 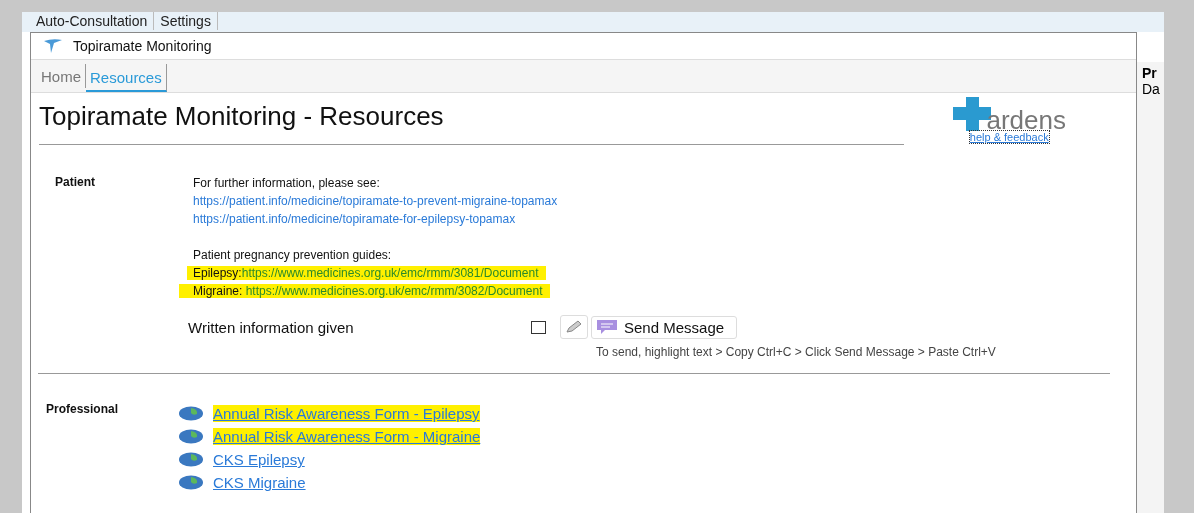 I want to click on info-text: Patient pregnancy prevention guides:, so click(x=292, y=255).